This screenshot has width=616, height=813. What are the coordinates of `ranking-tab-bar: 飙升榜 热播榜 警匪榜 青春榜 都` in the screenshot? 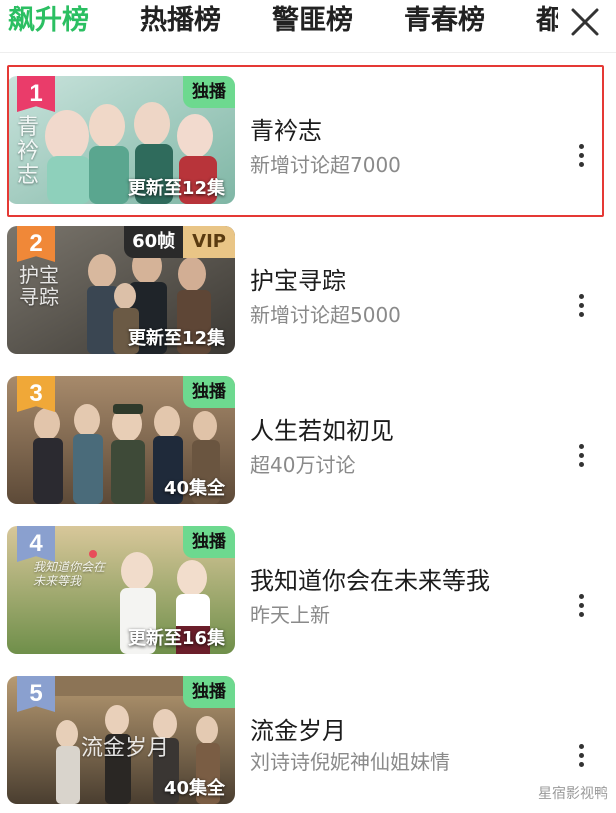 It's located at (308, 25).